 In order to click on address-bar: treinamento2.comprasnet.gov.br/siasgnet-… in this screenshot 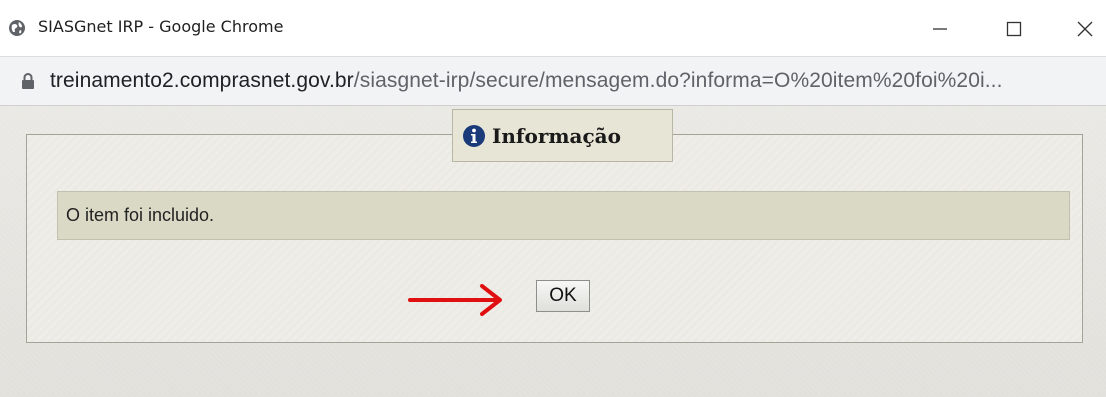, I will do `click(553, 81)`.